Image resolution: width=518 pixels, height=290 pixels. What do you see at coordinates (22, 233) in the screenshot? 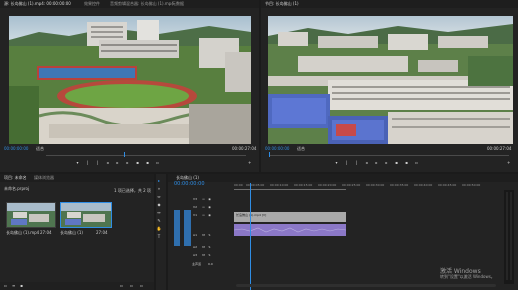
I see `clip-name-1: 长岛佛山 (1).mp4` at bounding box center [22, 233].